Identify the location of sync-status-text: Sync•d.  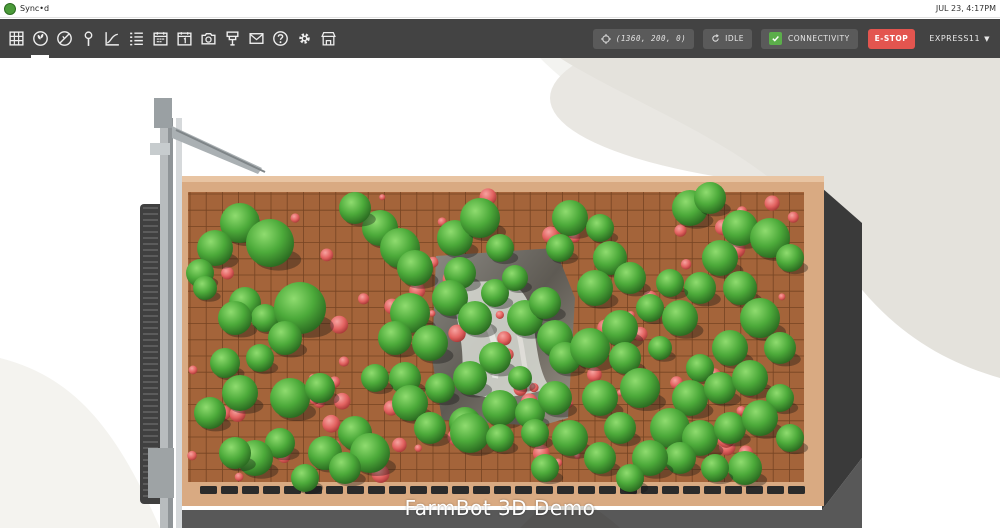
(35, 8).